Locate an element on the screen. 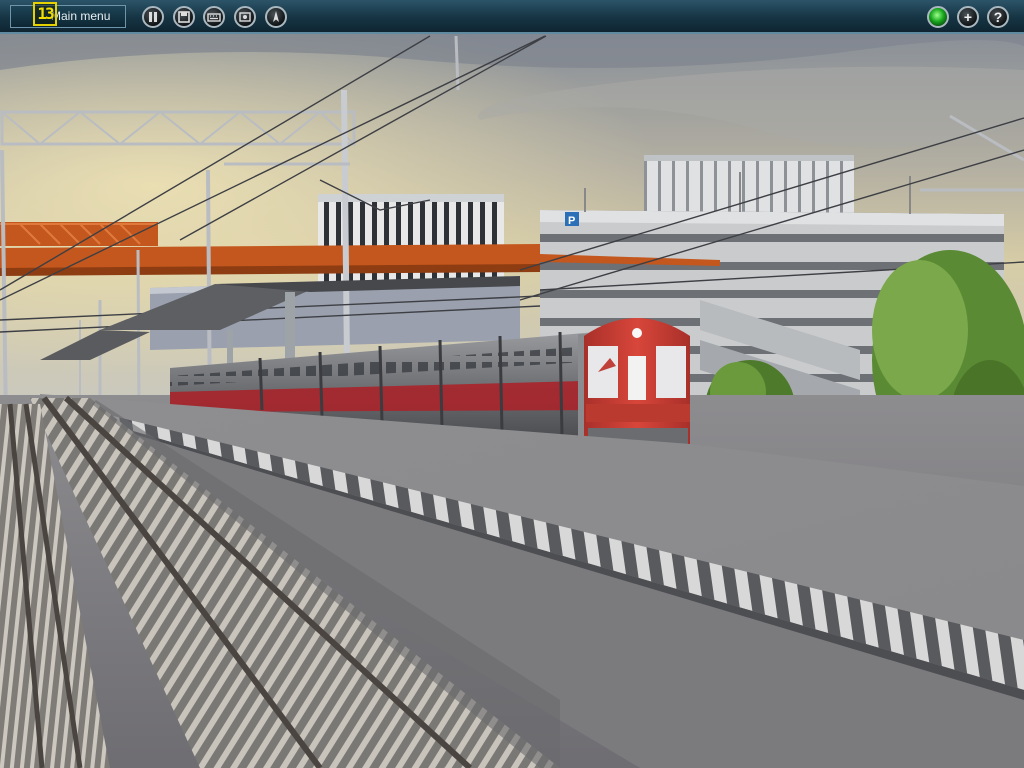 The image size is (1024, 768). add-button: + is located at coordinates (968, 17).